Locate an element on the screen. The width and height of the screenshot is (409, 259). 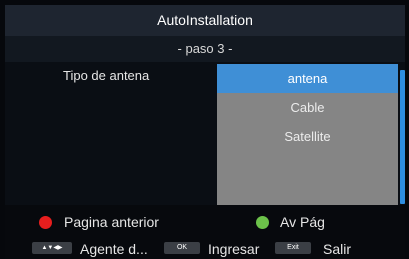
antenna-type-label: Tipo de antena is located at coordinates (106, 75).